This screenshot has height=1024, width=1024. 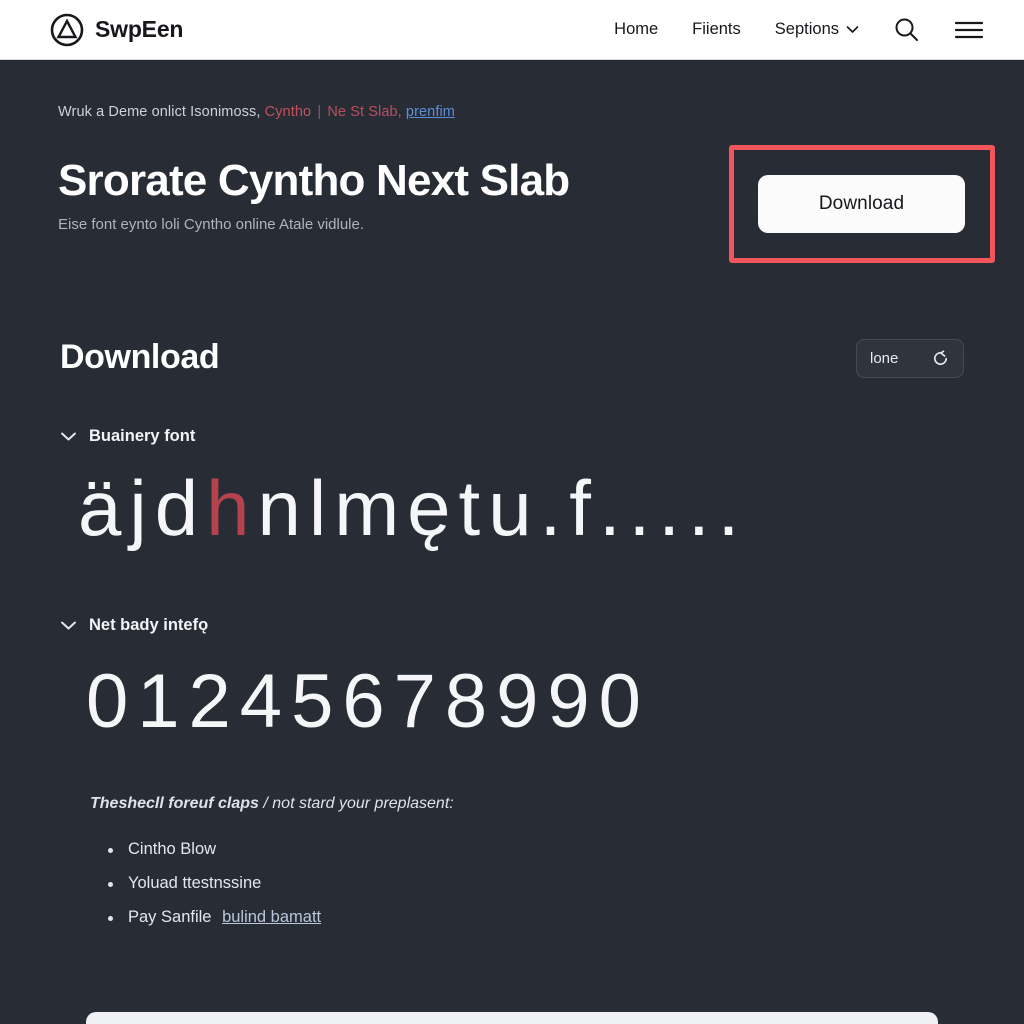 I want to click on nav-link-fiients: Fiients, so click(x=716, y=29).